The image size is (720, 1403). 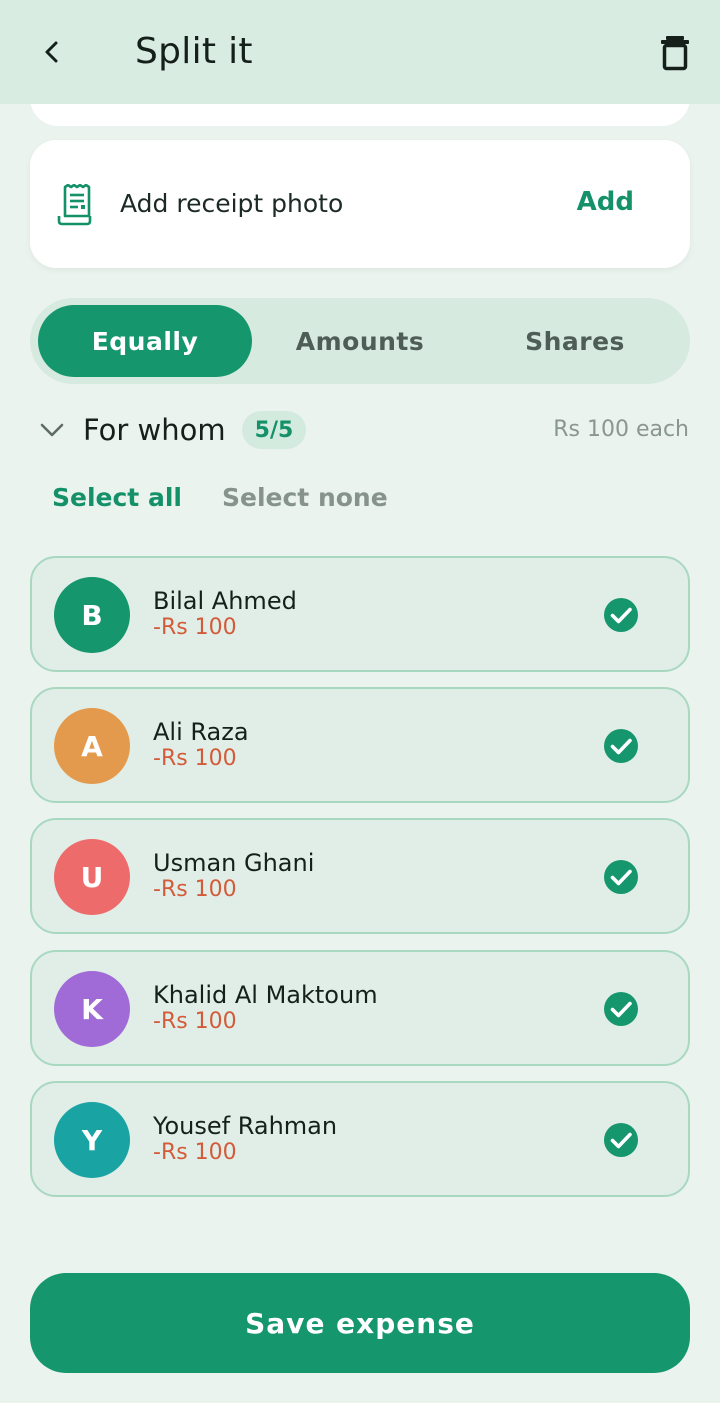 What do you see at coordinates (265, 995) in the screenshot?
I see `member-name: Khalid Al Maktoum` at bounding box center [265, 995].